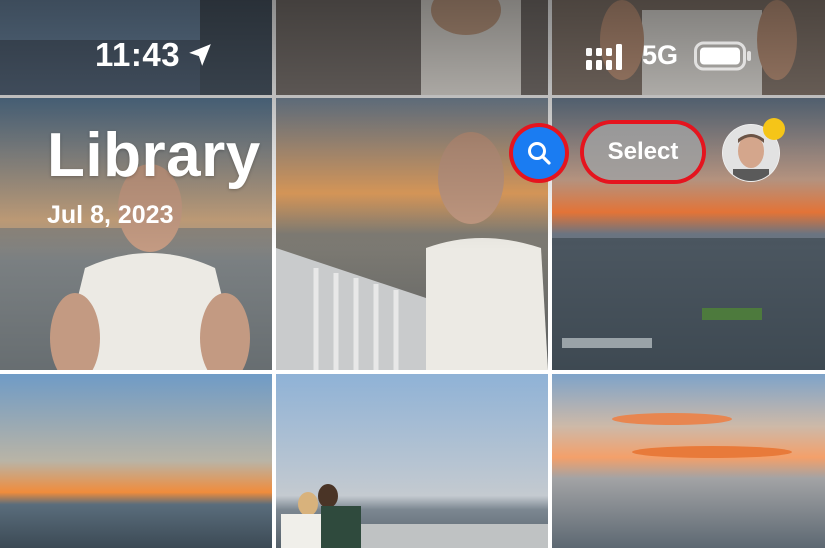  What do you see at coordinates (643, 152) in the screenshot?
I see `select-button: Select` at bounding box center [643, 152].